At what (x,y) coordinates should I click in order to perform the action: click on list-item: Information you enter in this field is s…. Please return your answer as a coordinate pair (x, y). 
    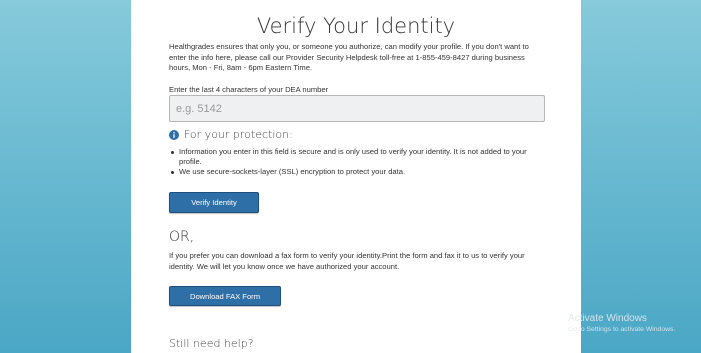
    Looking at the image, I should click on (359, 157).